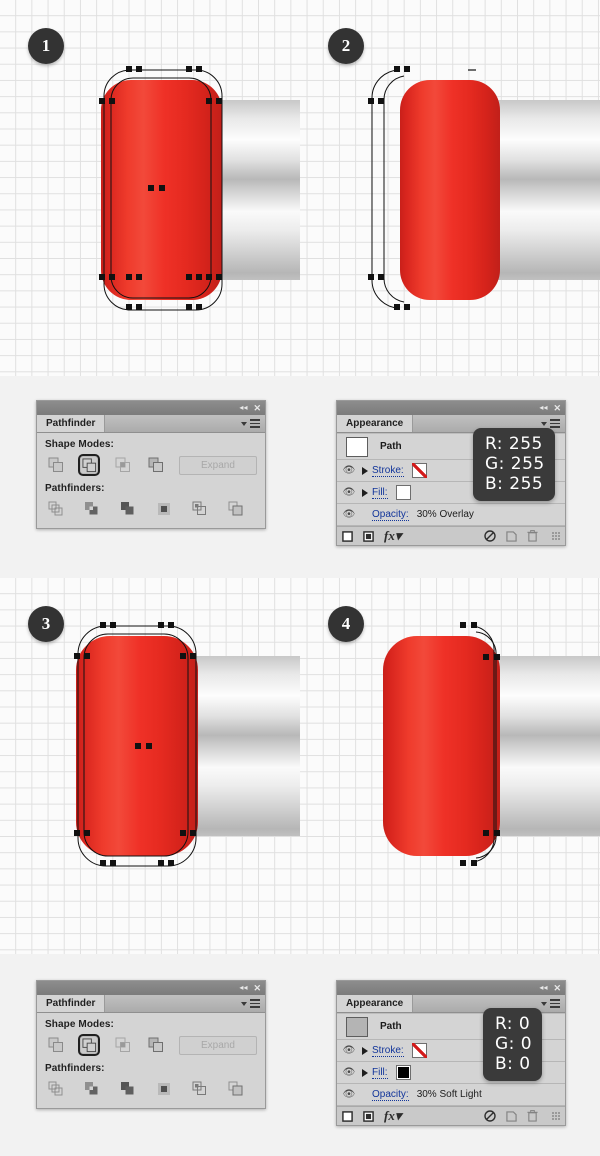 The height and width of the screenshot is (1156, 600). Describe the element at coordinates (445, 514) in the screenshot. I see `opacity-value: 30% Overlay` at that location.